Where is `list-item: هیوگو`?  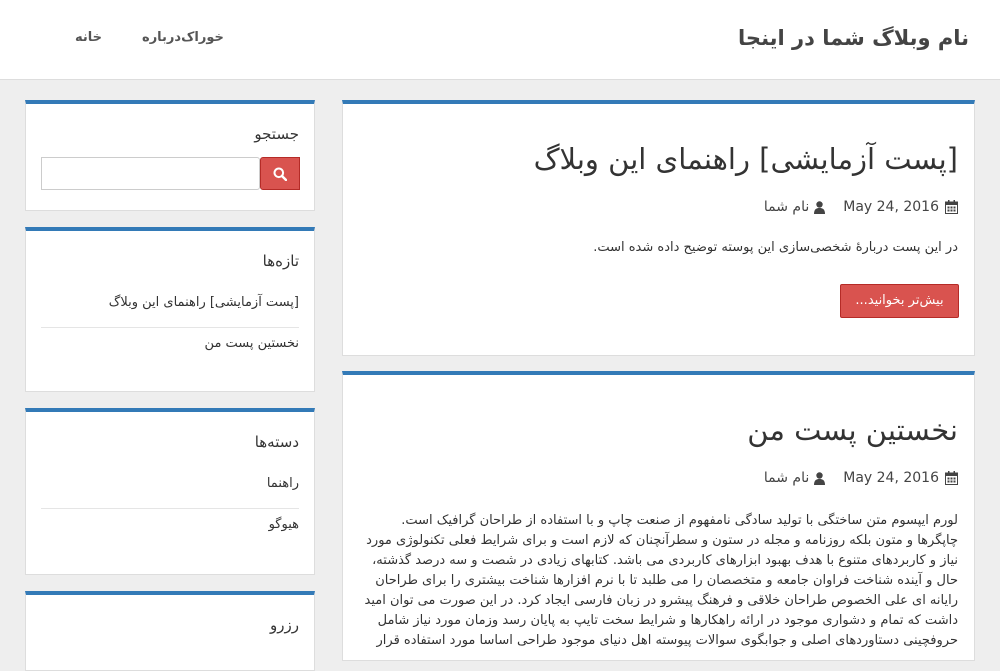 list-item: هیوگو is located at coordinates (170, 529).